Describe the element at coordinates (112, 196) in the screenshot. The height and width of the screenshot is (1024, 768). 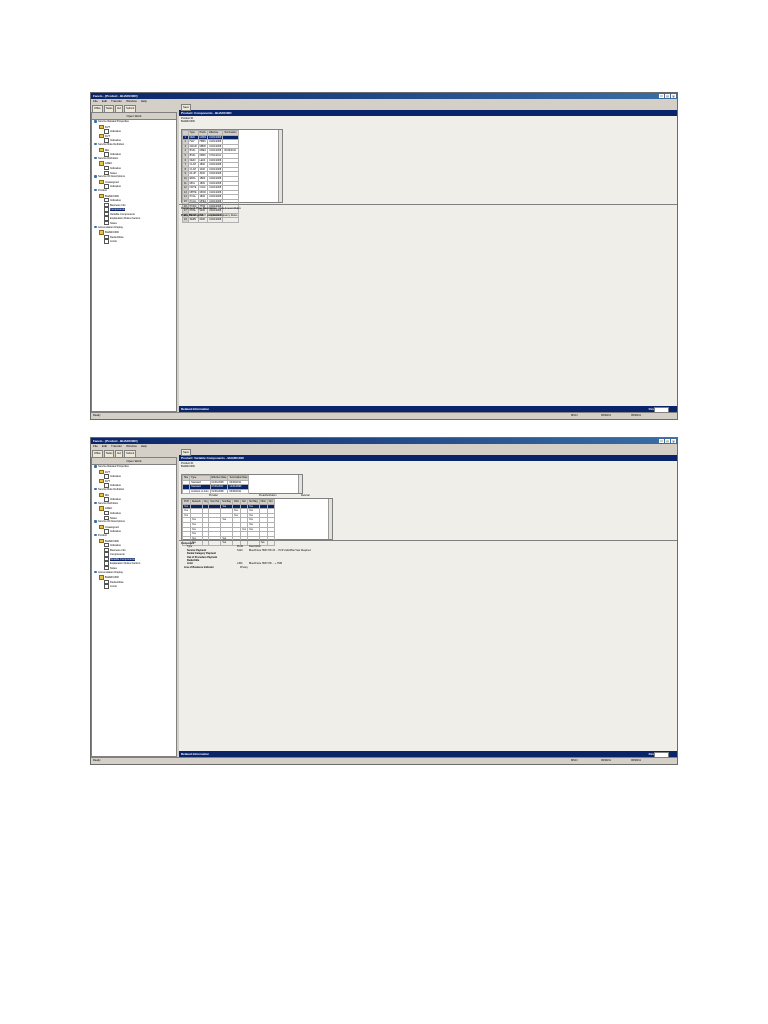
I see `tree-node-label: BHARC30D` at that location.